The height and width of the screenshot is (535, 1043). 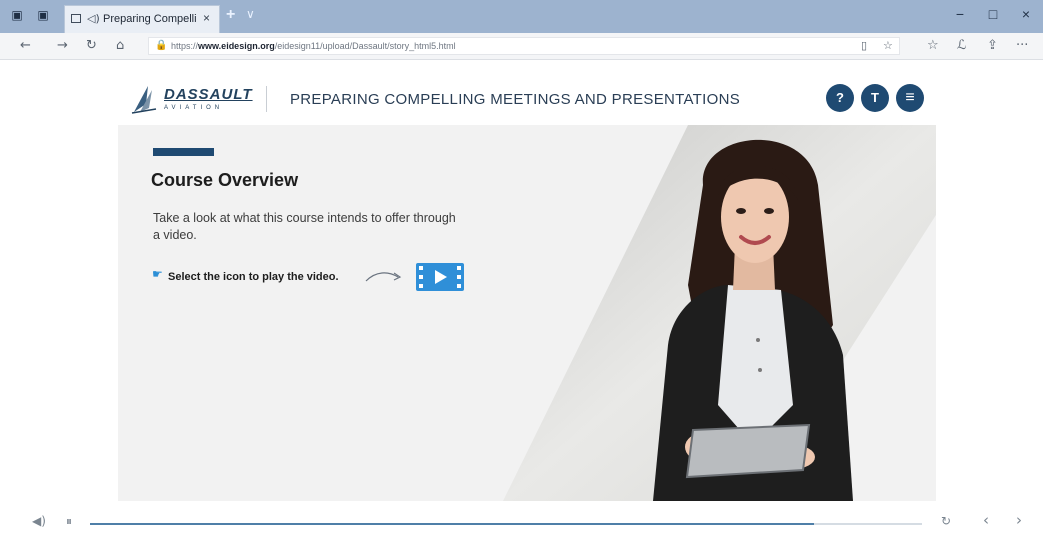 I want to click on tabs-preview-icon: ▣, so click(x=43, y=15).